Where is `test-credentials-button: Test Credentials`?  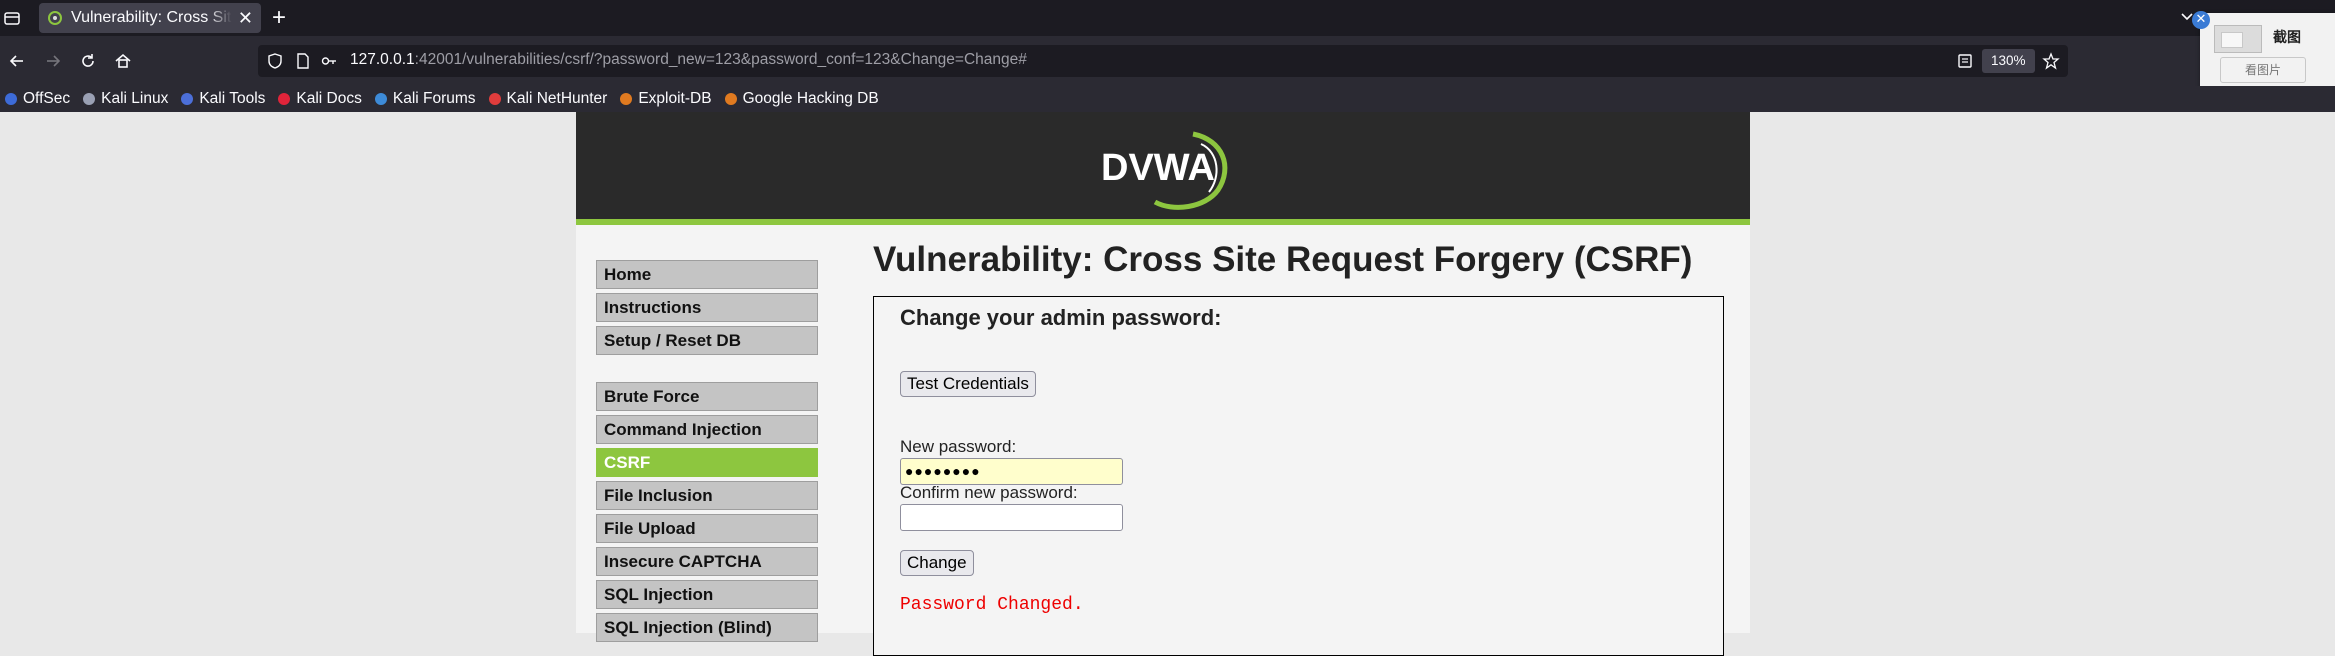
test-credentials-button: Test Credentials is located at coordinates (968, 384).